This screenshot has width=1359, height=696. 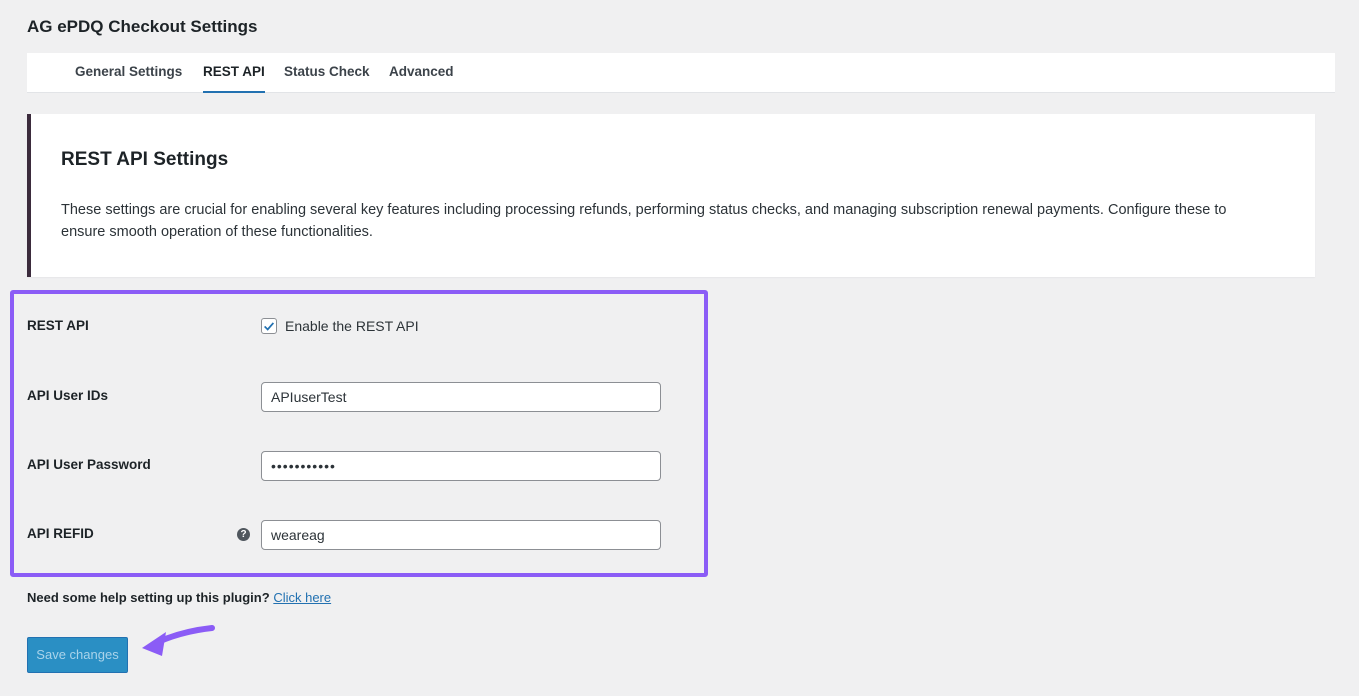 What do you see at coordinates (302, 597) in the screenshot?
I see `help-link: Click here` at bounding box center [302, 597].